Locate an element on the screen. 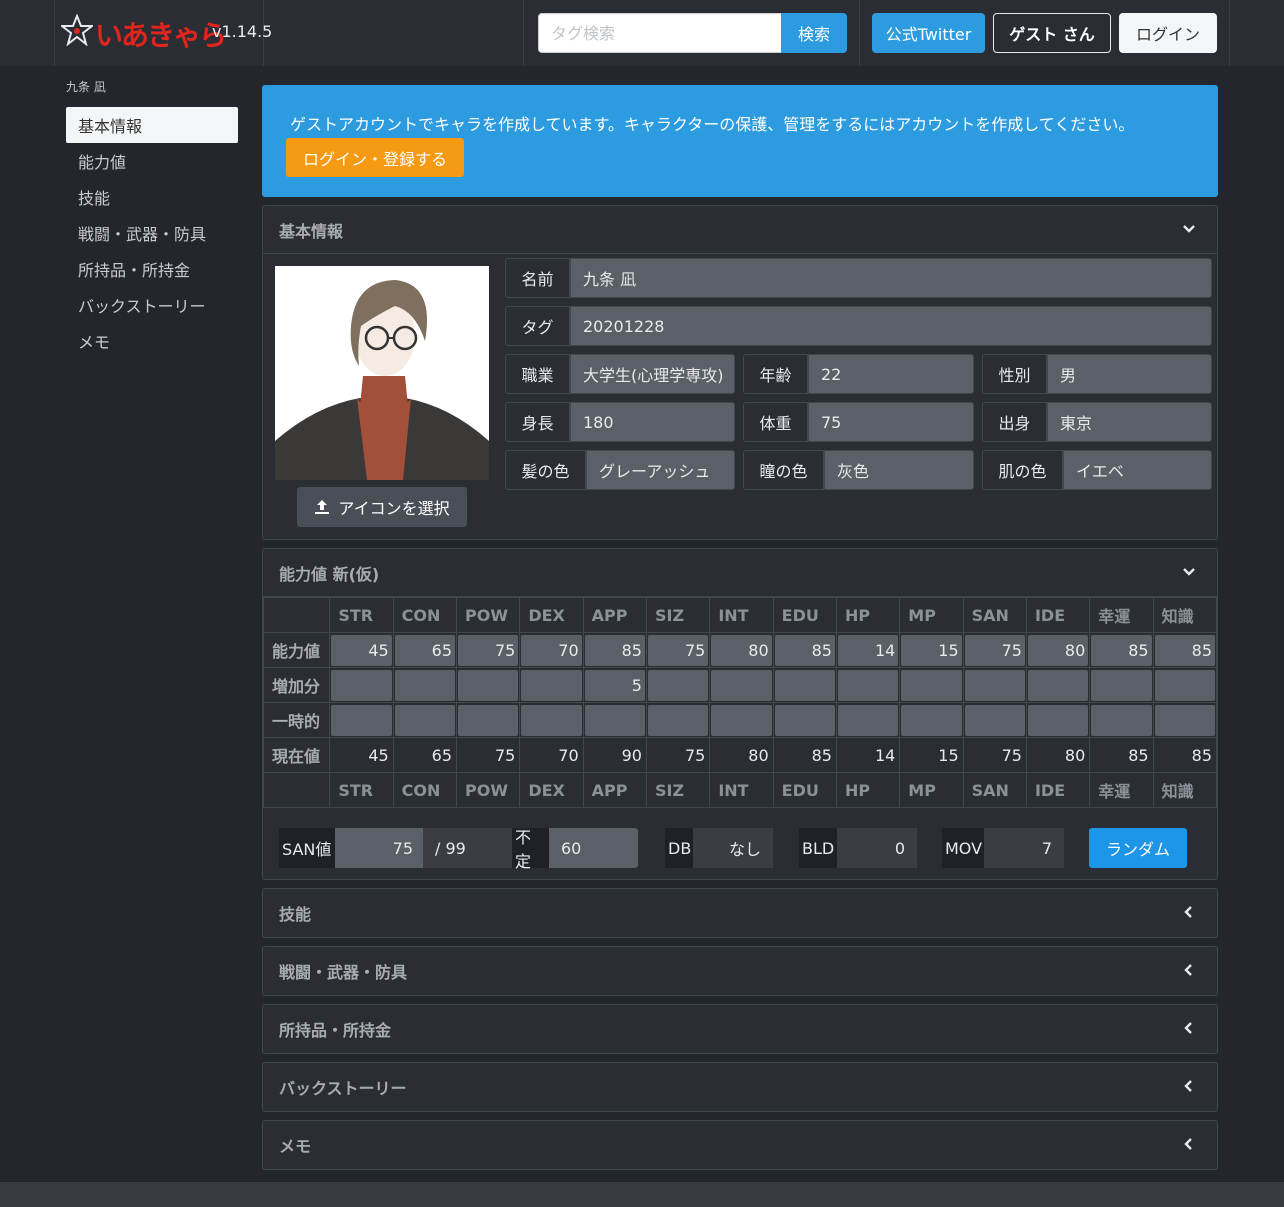 This screenshot has height=1207, width=1284. backstory-title: バックストーリー is located at coordinates (343, 1088).